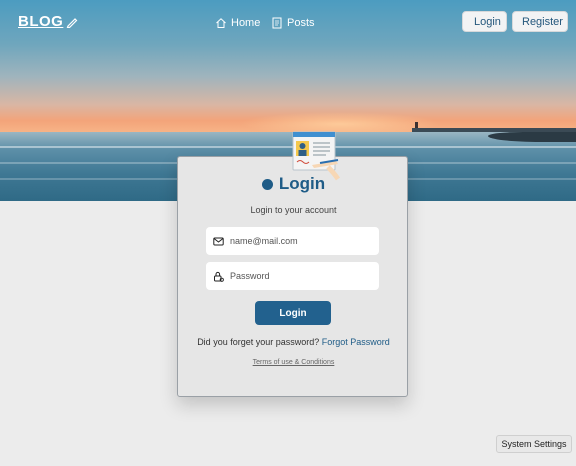 The height and width of the screenshot is (466, 576). Describe the element at coordinates (219, 276) in the screenshot. I see `lock-icon` at that location.